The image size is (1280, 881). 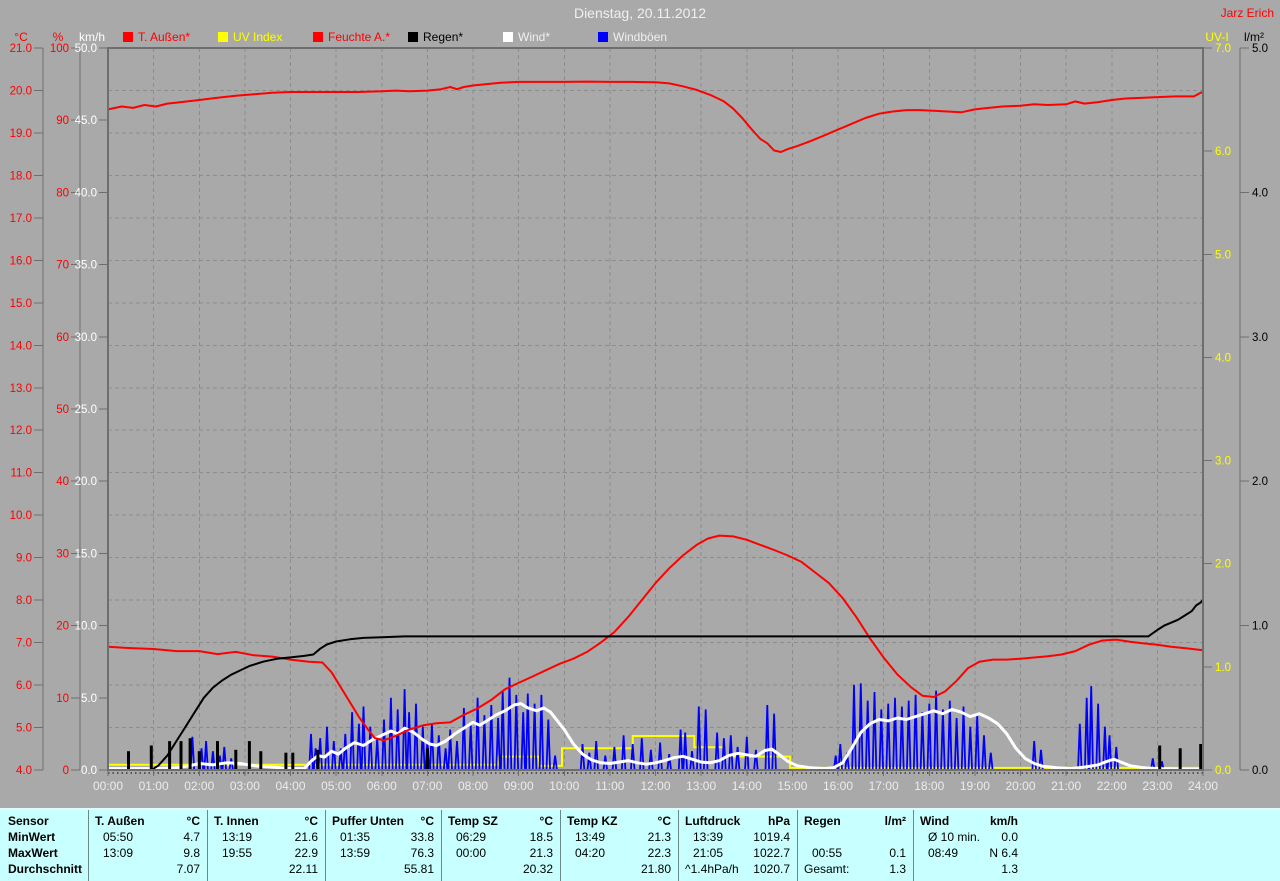 I want to click on svg-text: 35.0, so click(x=86, y=266).